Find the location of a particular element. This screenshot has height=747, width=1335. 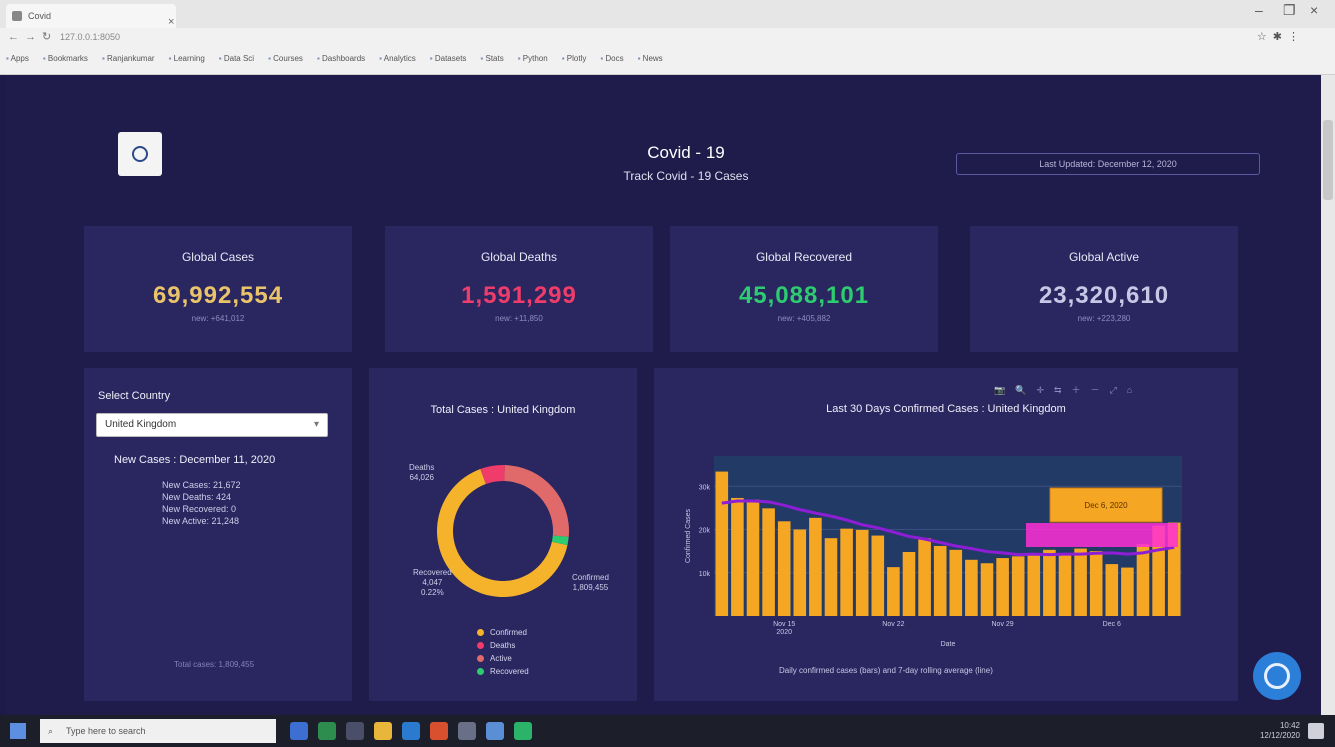

maximize-icon: ❐ is located at coordinates (1289, 10).